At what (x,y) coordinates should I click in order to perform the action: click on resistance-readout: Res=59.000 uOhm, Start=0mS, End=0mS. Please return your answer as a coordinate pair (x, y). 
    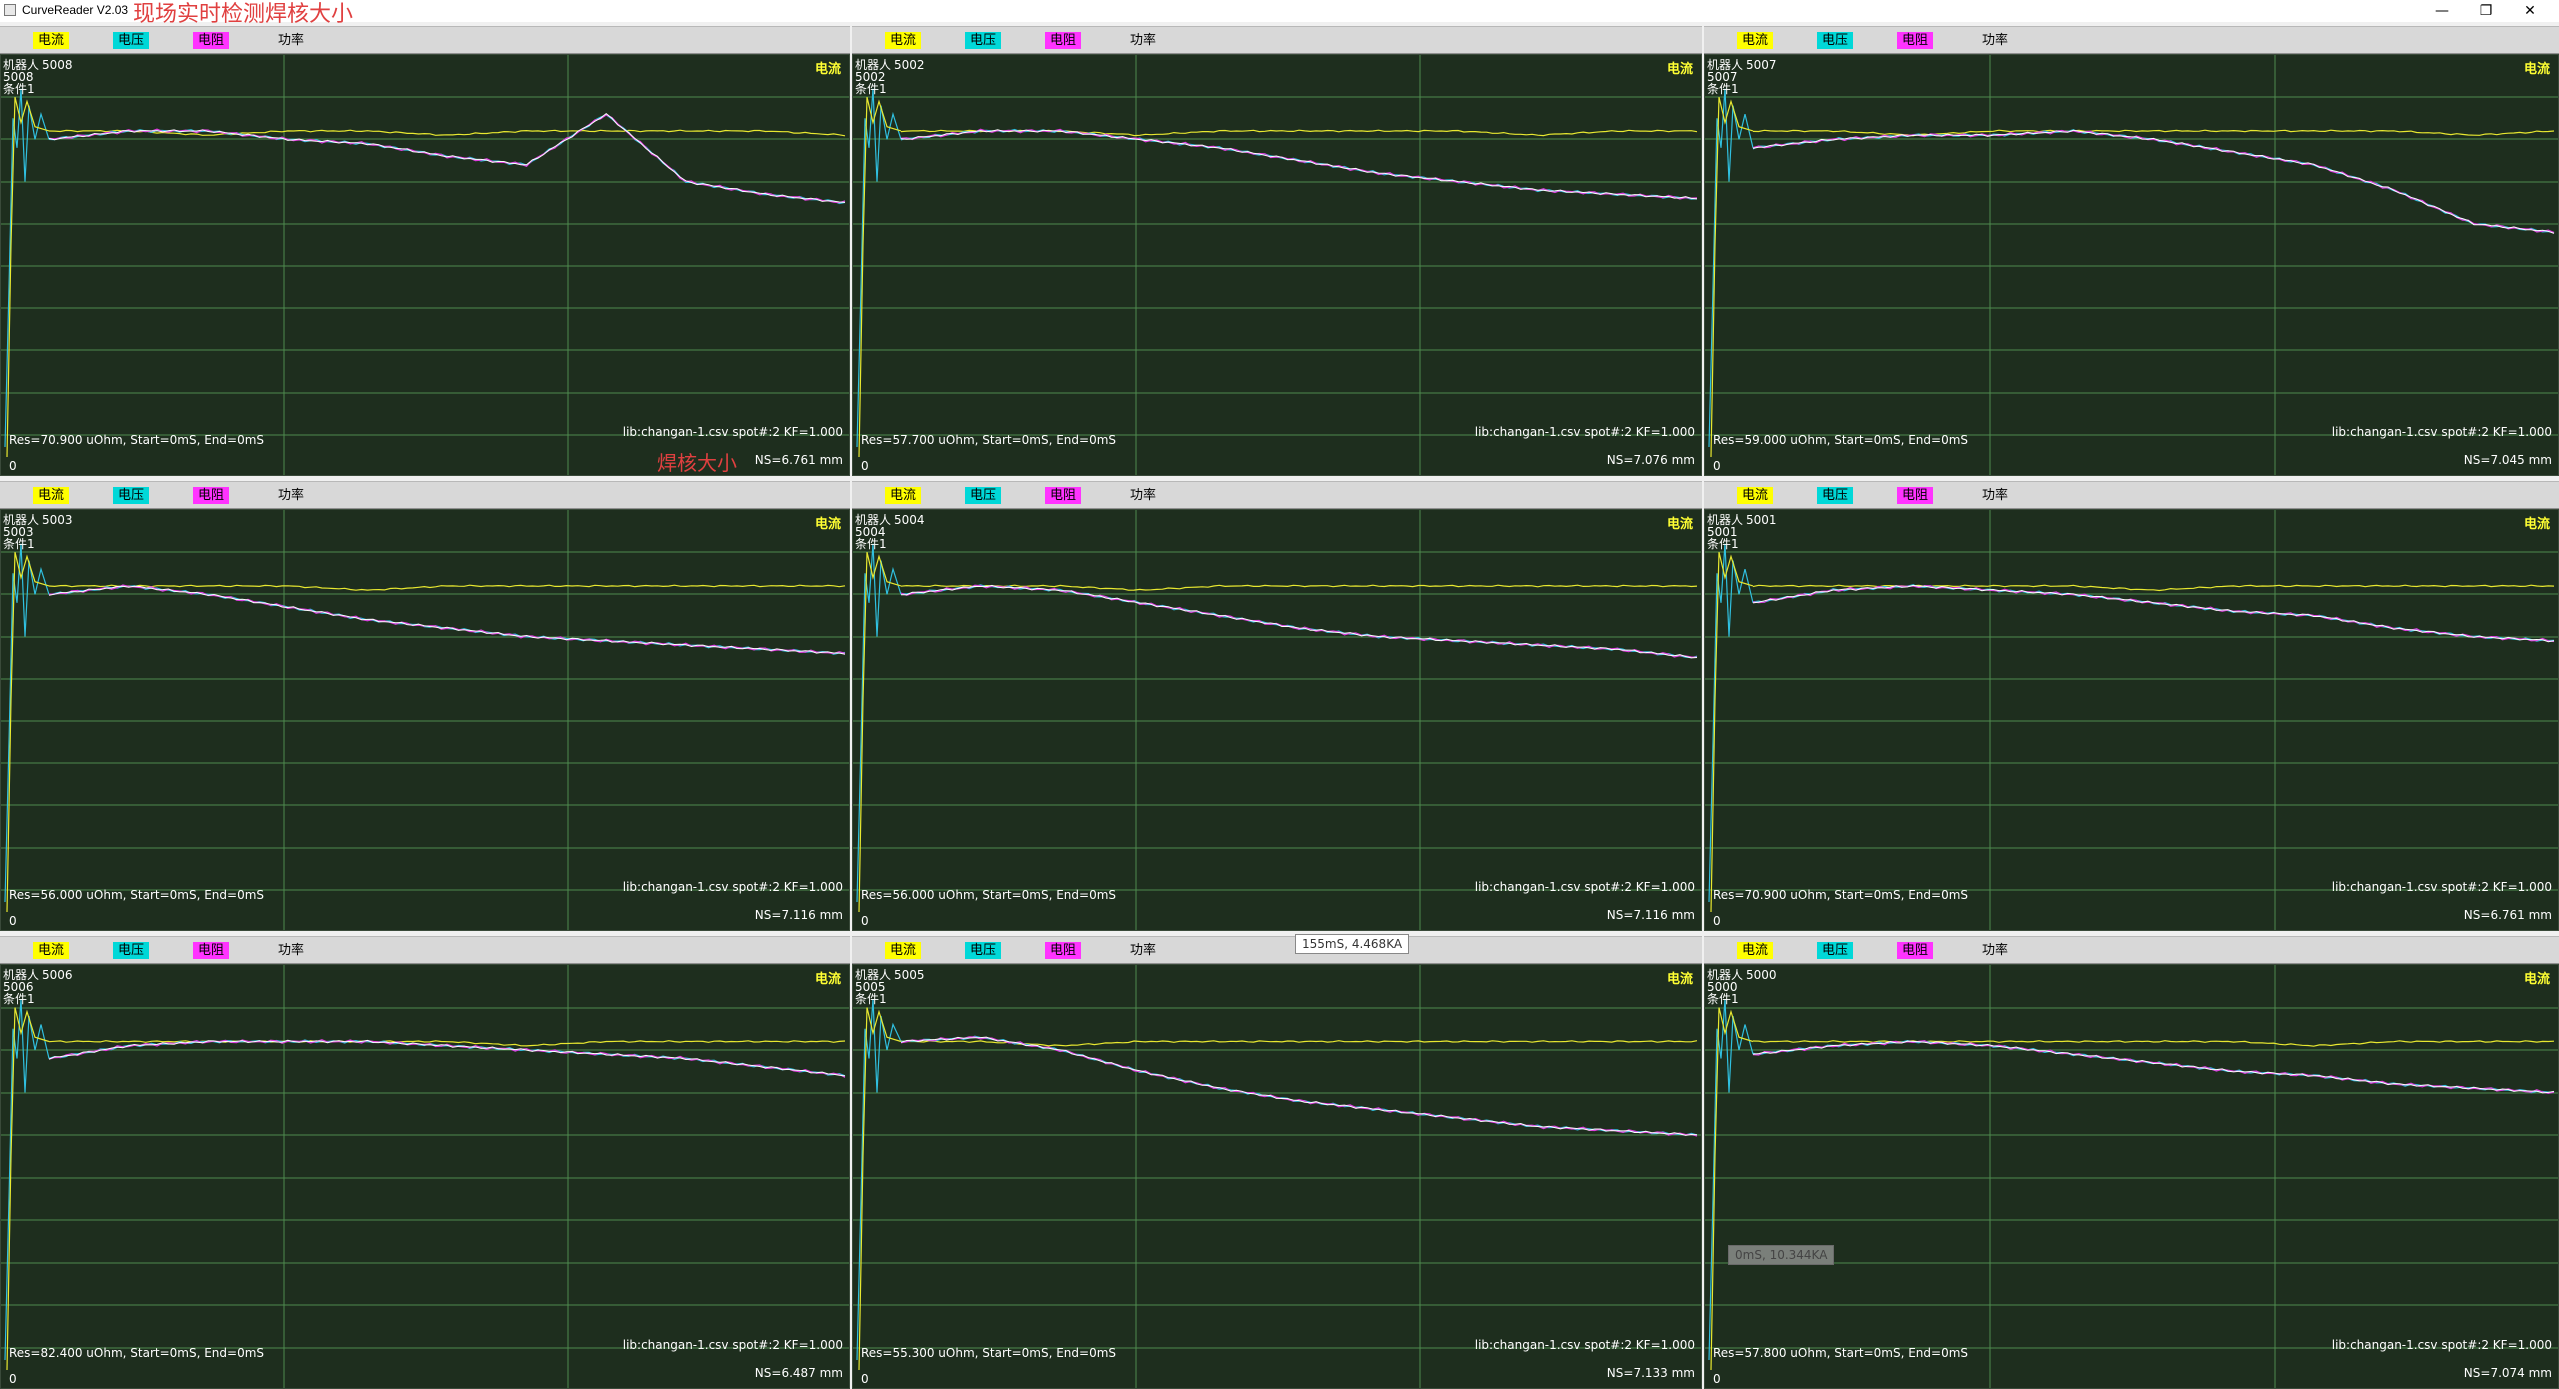
    Looking at the image, I should click on (1841, 440).